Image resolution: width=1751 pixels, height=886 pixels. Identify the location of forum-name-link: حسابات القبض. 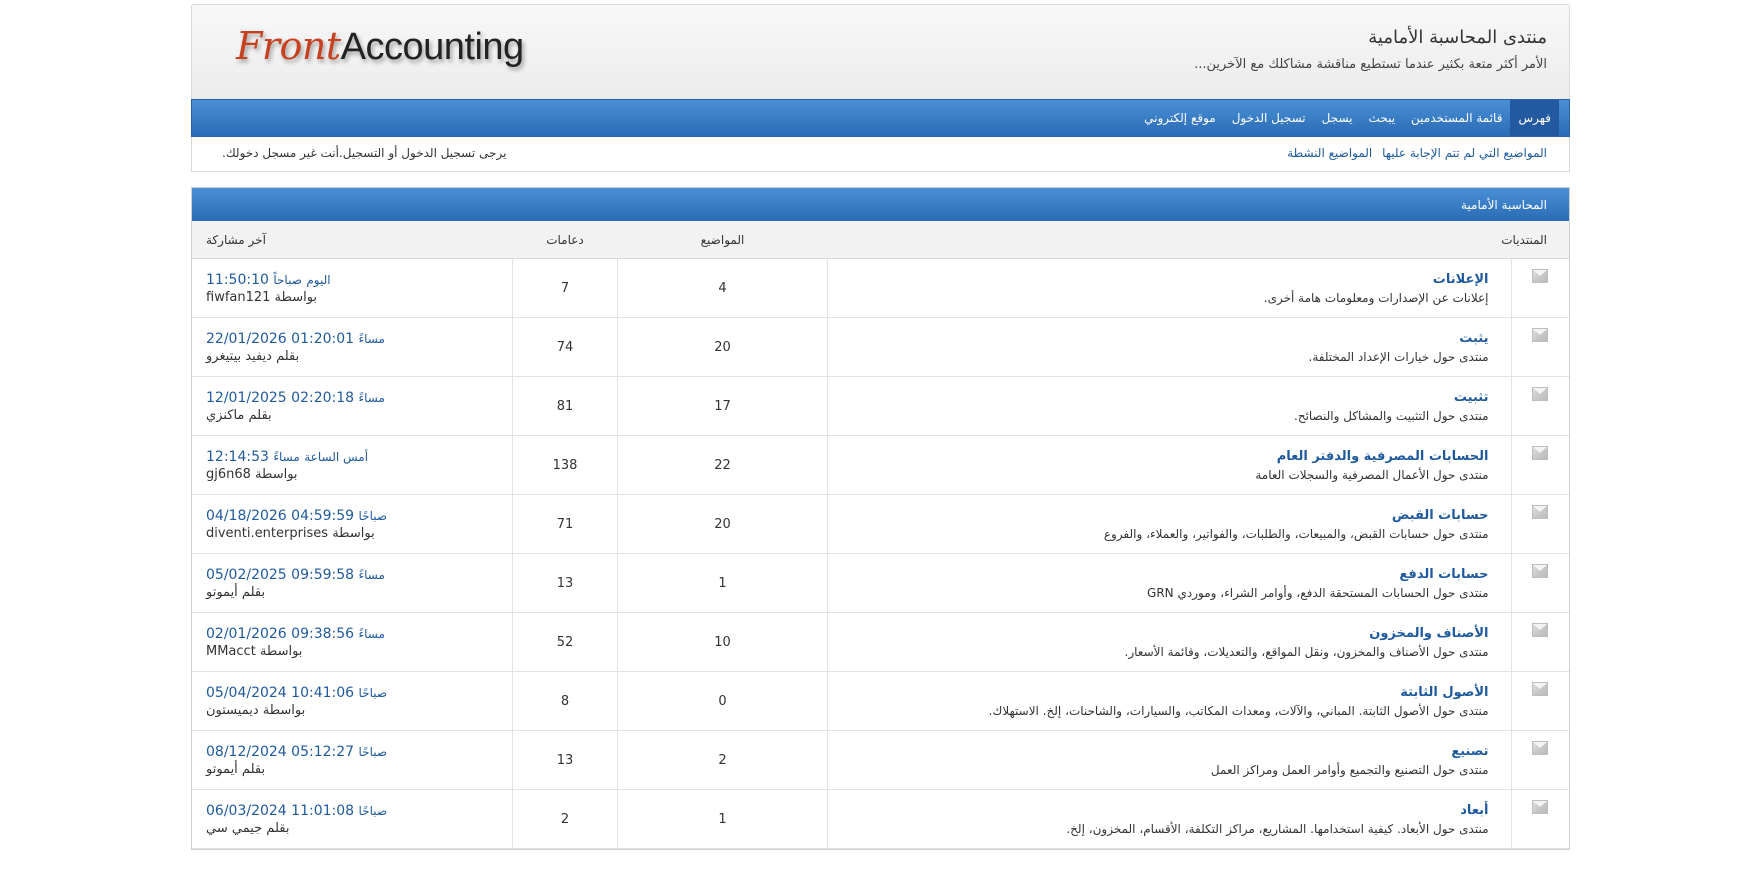
(1159, 515).